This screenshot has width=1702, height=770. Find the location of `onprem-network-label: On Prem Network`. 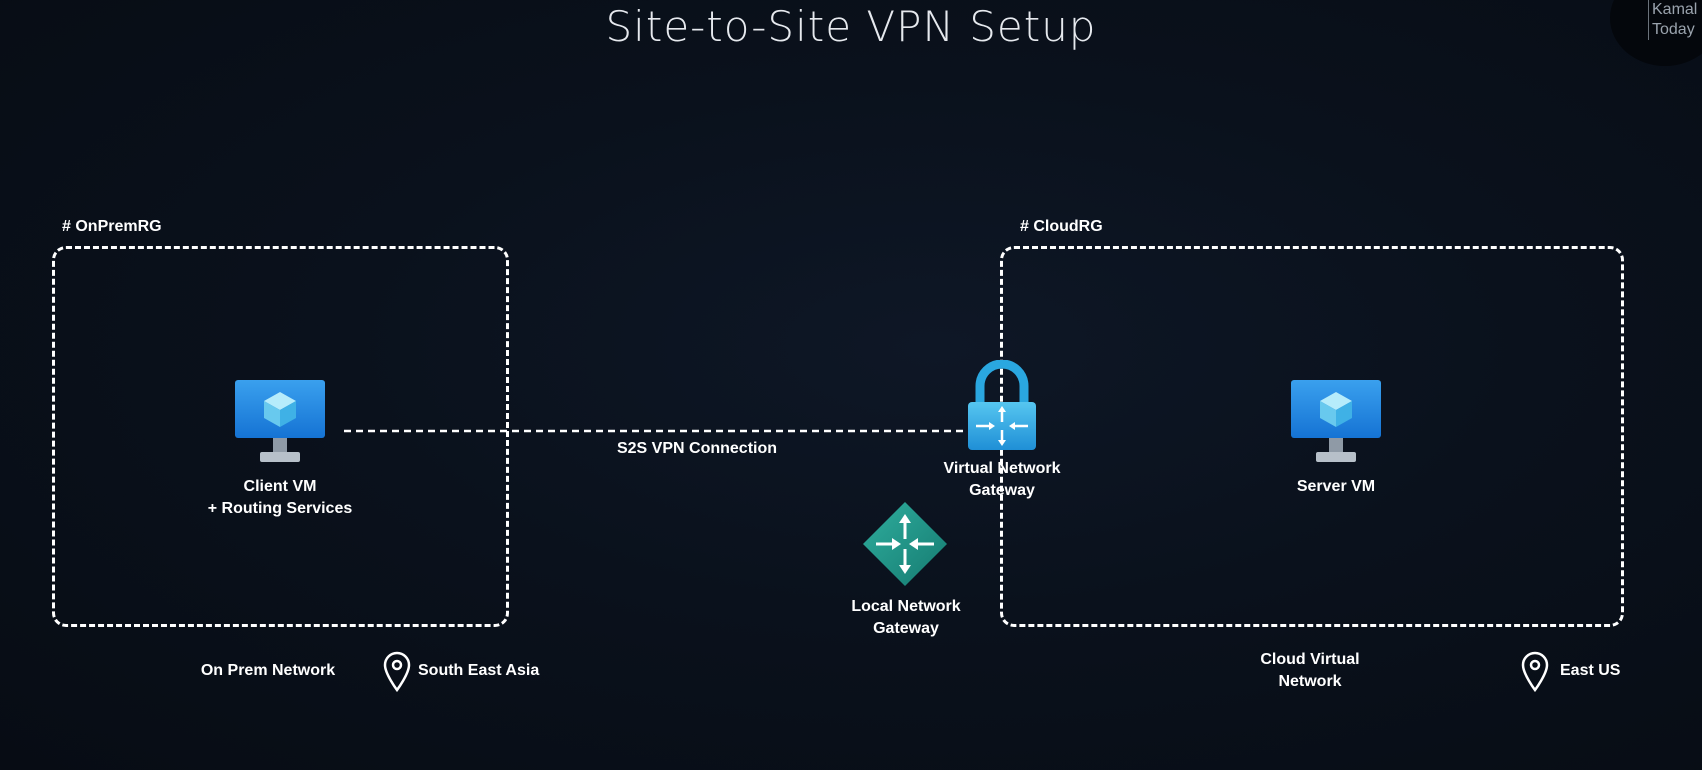

onprem-network-label: On Prem Network is located at coordinates (268, 670).